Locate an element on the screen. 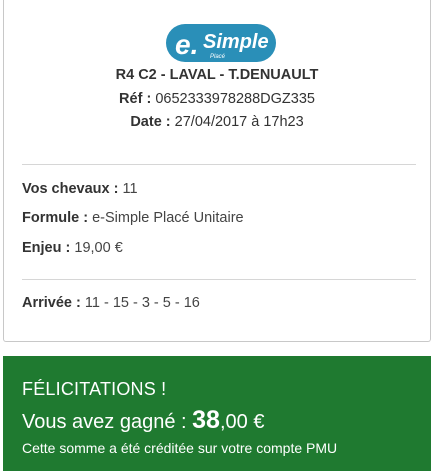 This screenshot has height=471, width=434. formula-row: Formule : e-Simple Placé Unitaire is located at coordinates (133, 218).